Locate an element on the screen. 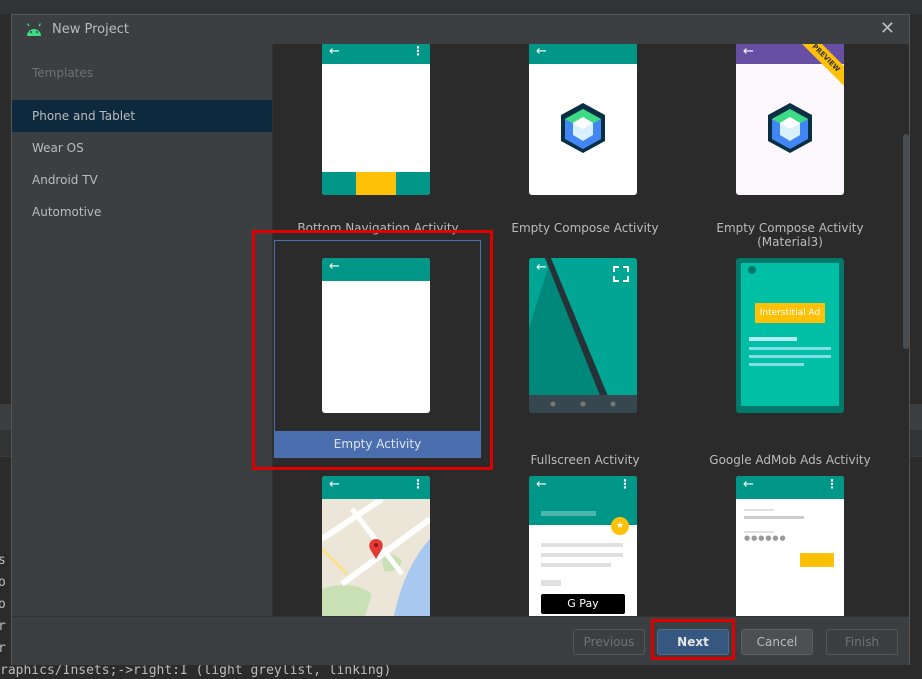  scrollbar-thumb is located at coordinates (906, 241).